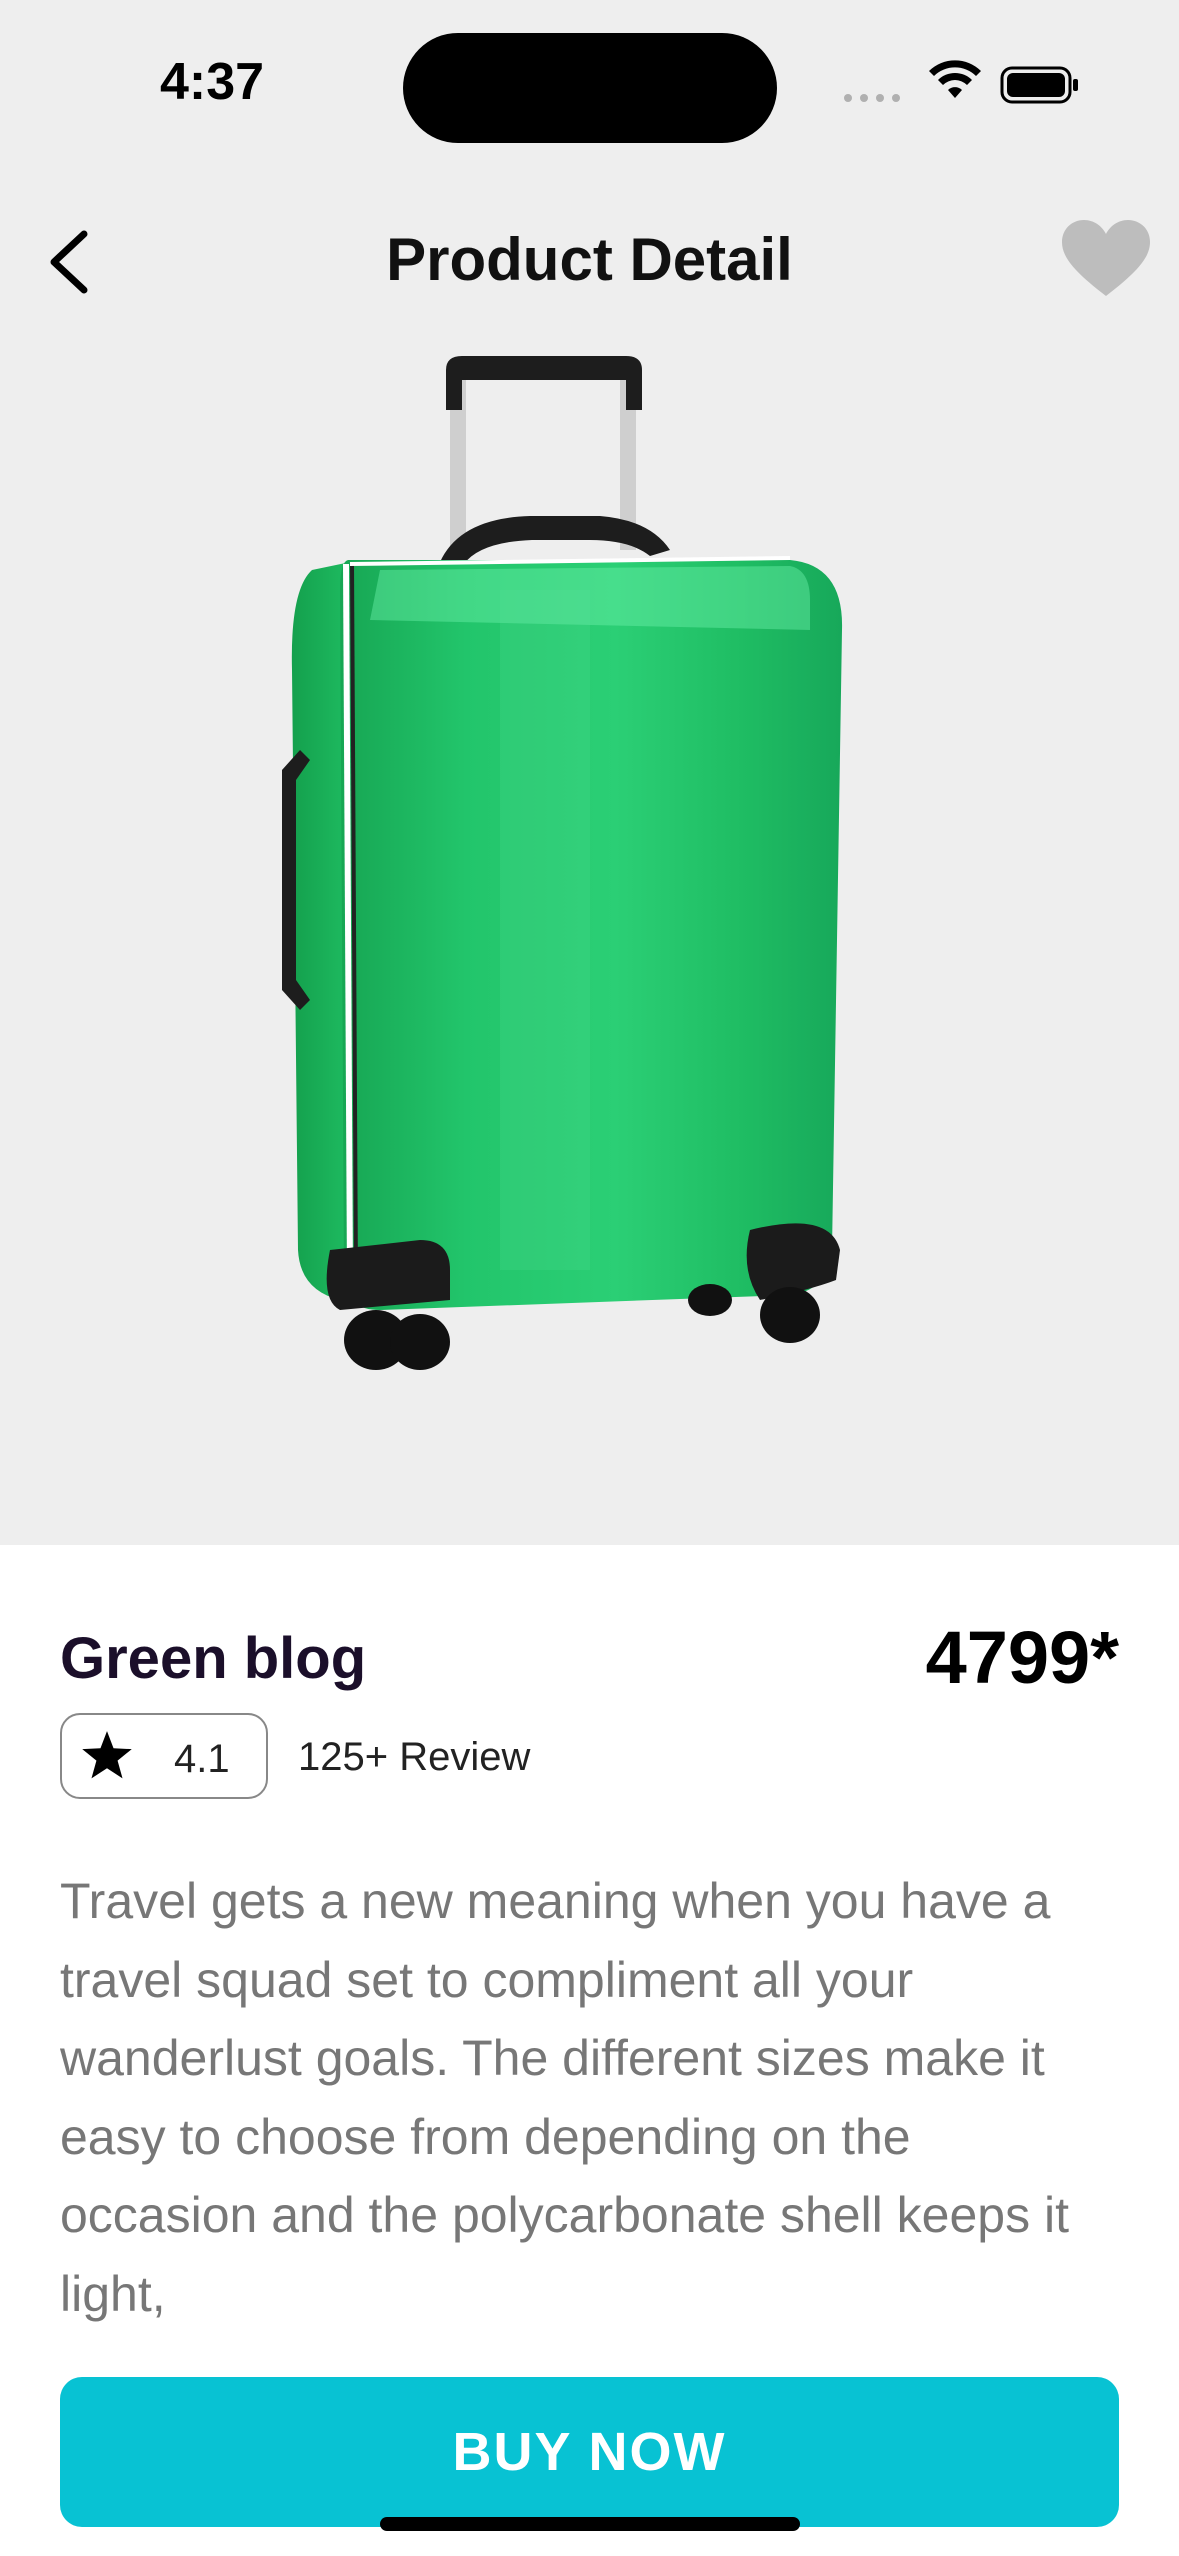 This screenshot has height=2556, width=1179. I want to click on favorite-button, so click(1106, 260).